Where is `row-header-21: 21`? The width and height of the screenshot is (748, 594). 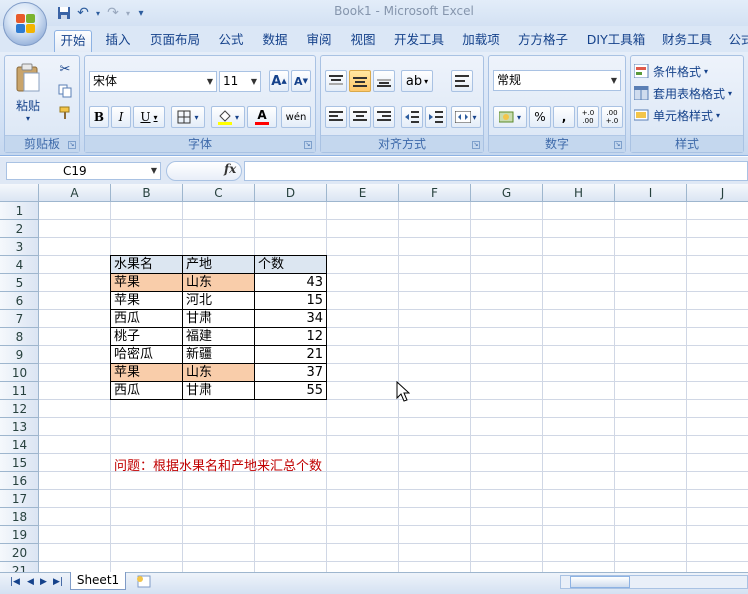 row-header-21: 21 is located at coordinates (19, 567).